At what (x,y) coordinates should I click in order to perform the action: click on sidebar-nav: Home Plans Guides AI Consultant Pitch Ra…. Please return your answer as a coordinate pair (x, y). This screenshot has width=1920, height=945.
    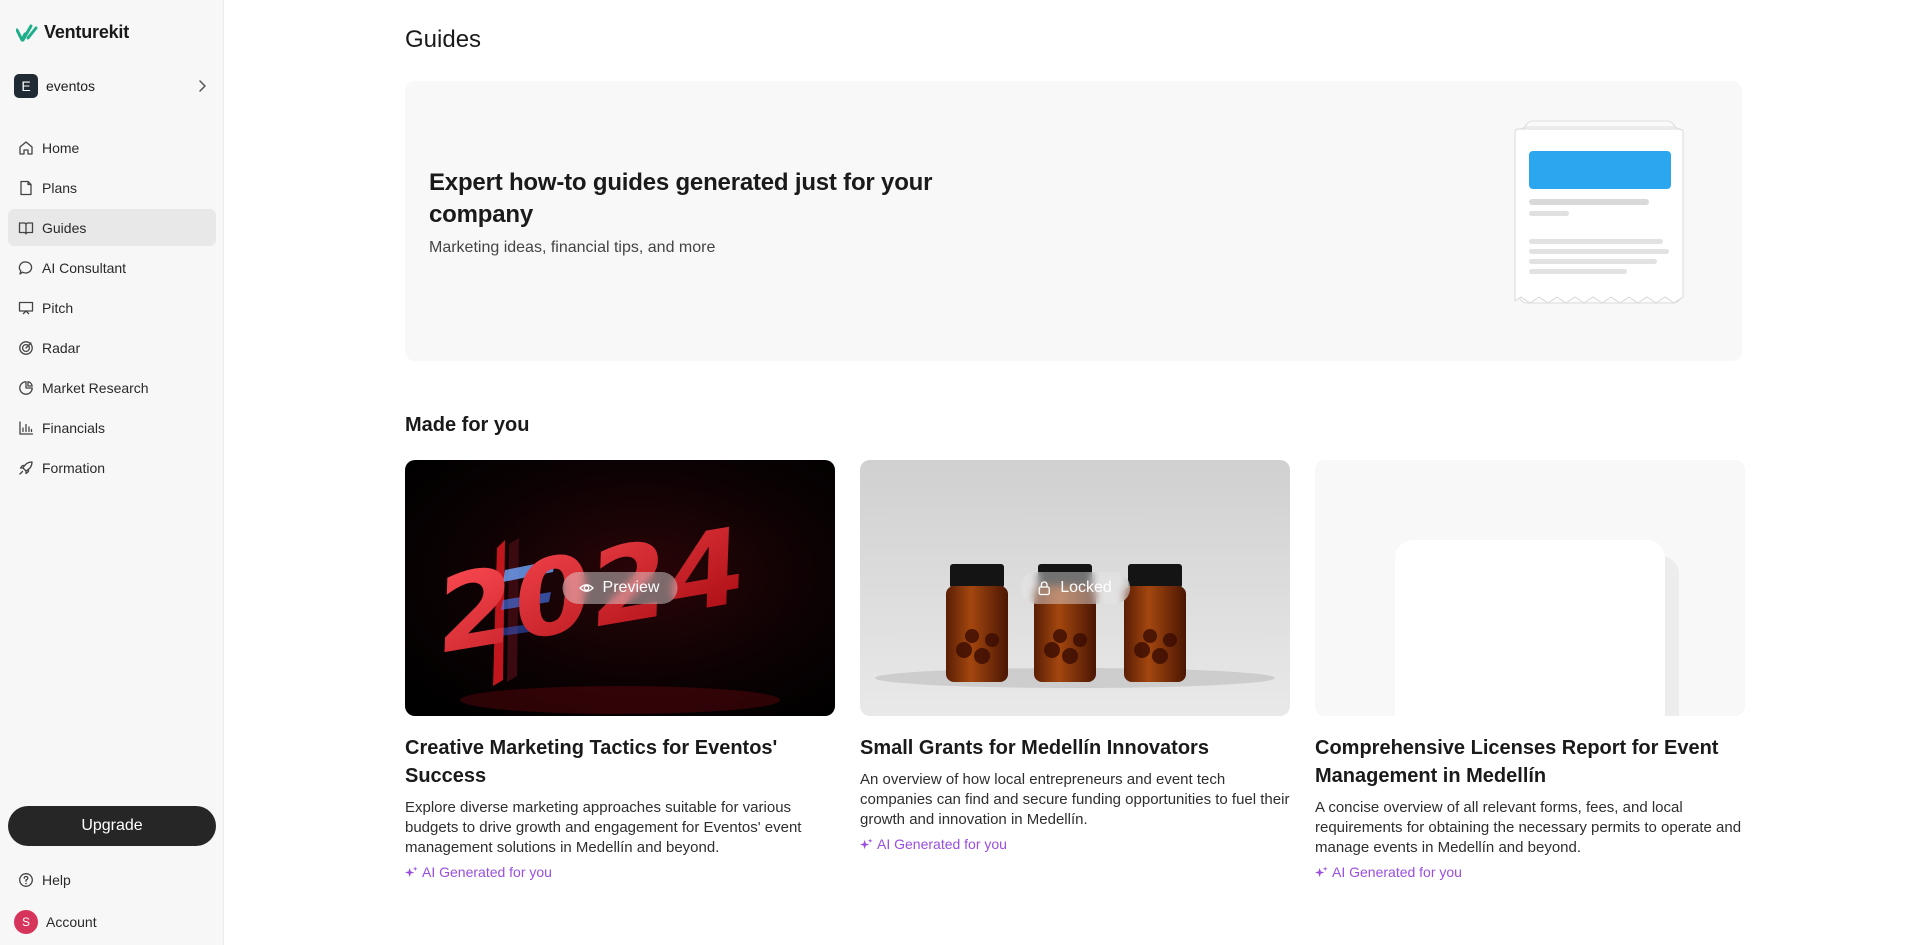
    Looking at the image, I should click on (112, 309).